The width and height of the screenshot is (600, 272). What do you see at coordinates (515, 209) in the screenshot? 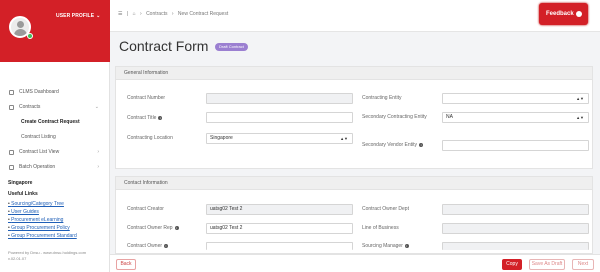
I see `contract-owner-dept-field` at bounding box center [515, 209].